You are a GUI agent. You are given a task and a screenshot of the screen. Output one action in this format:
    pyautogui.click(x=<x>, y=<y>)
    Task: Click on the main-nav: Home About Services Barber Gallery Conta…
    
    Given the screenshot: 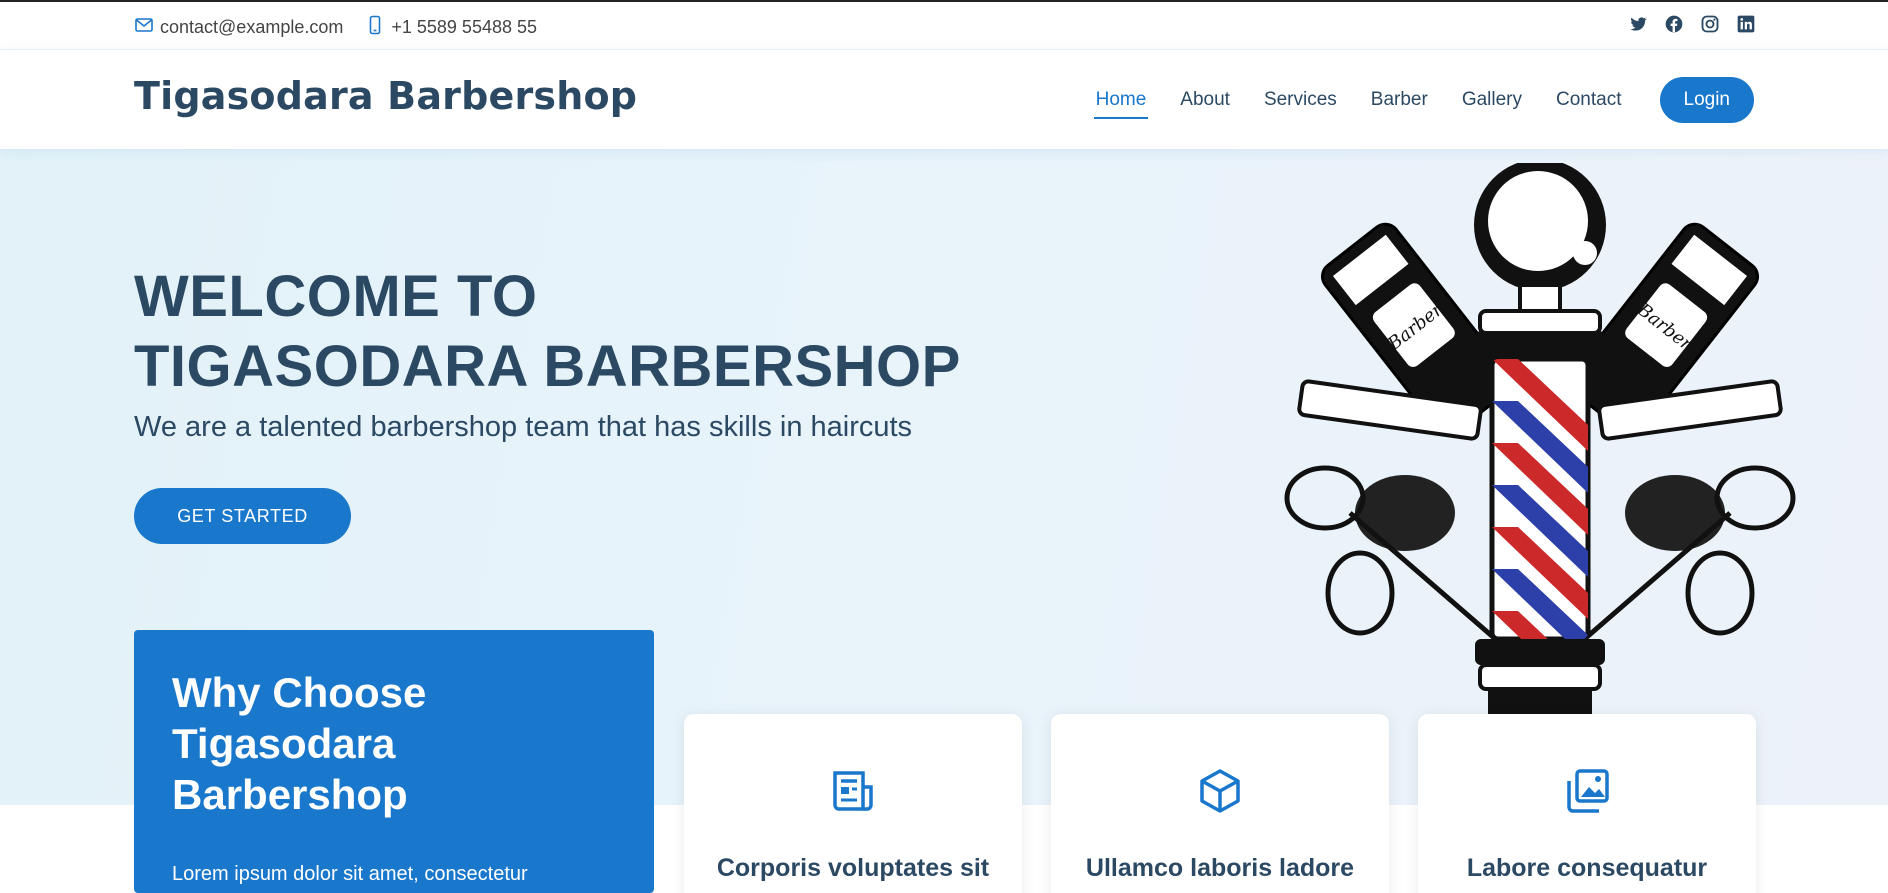 What is the action you would take?
    pyautogui.click(x=1409, y=100)
    